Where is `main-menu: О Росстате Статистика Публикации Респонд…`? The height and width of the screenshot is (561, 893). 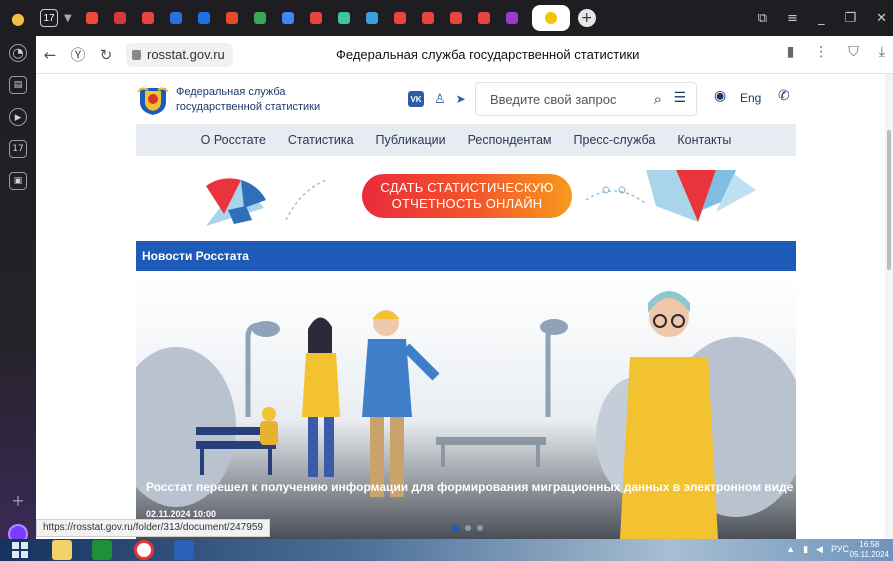 main-menu: О Росстате Статистика Публикации Респонд… is located at coordinates (466, 140).